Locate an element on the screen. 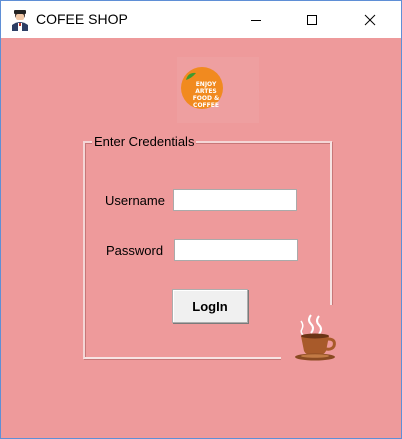 This screenshot has width=402, height=439. username-label: Username is located at coordinates (135, 200).